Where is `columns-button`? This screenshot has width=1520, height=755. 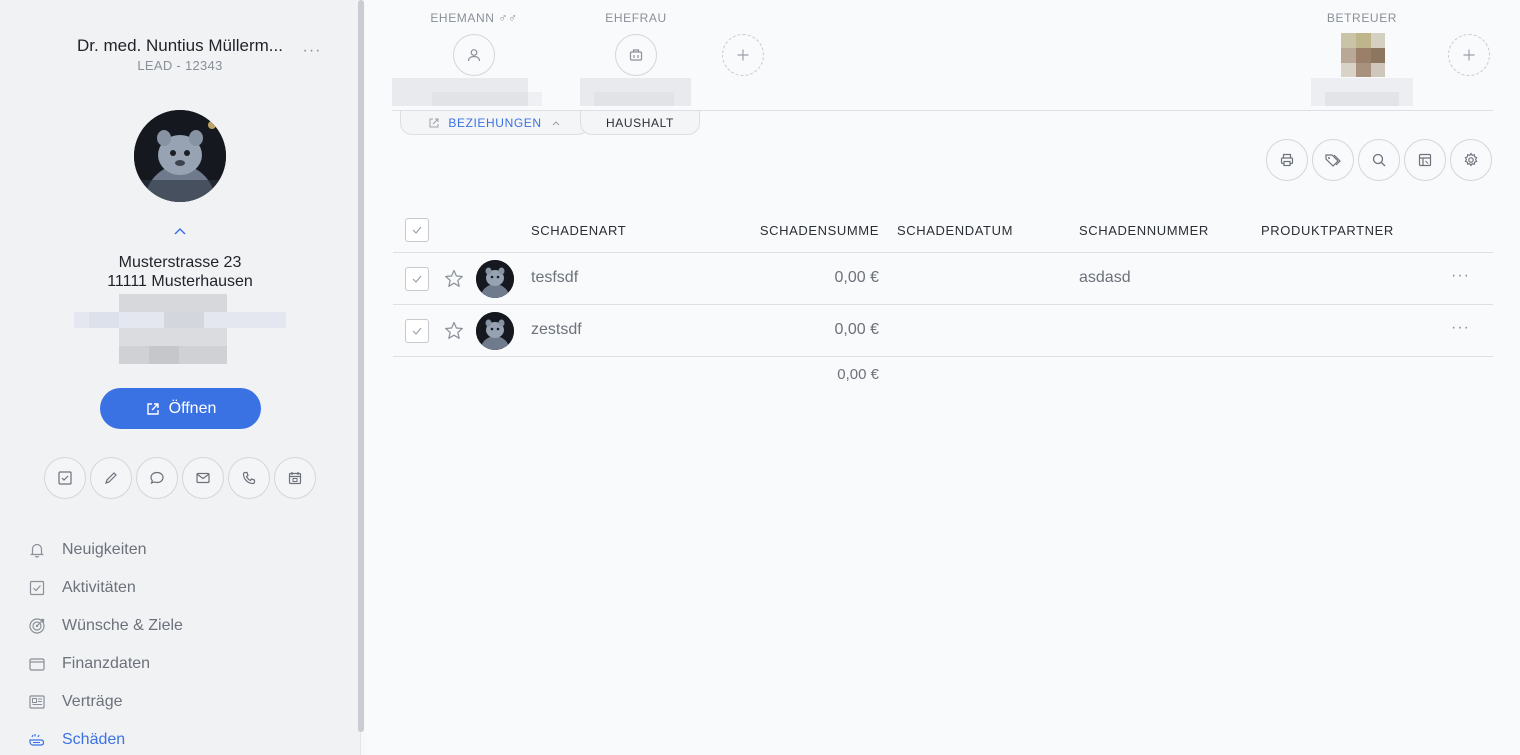 columns-button is located at coordinates (1425, 160).